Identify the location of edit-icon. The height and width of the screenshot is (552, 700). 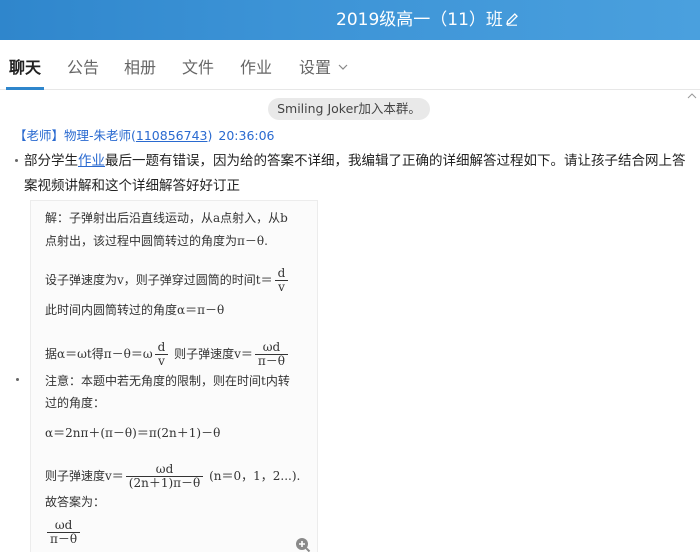
(512, 19).